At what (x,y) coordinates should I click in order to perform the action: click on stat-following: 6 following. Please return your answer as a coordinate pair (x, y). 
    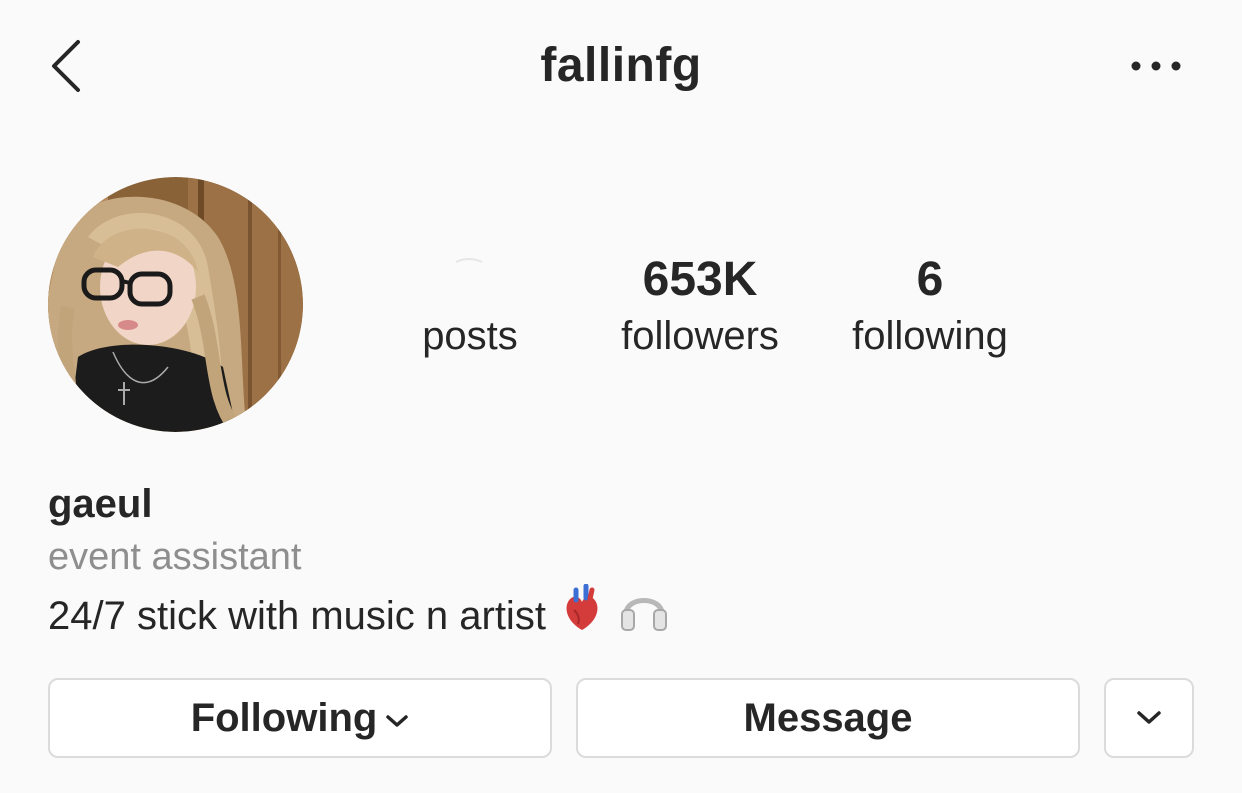
    Looking at the image, I should click on (930, 306).